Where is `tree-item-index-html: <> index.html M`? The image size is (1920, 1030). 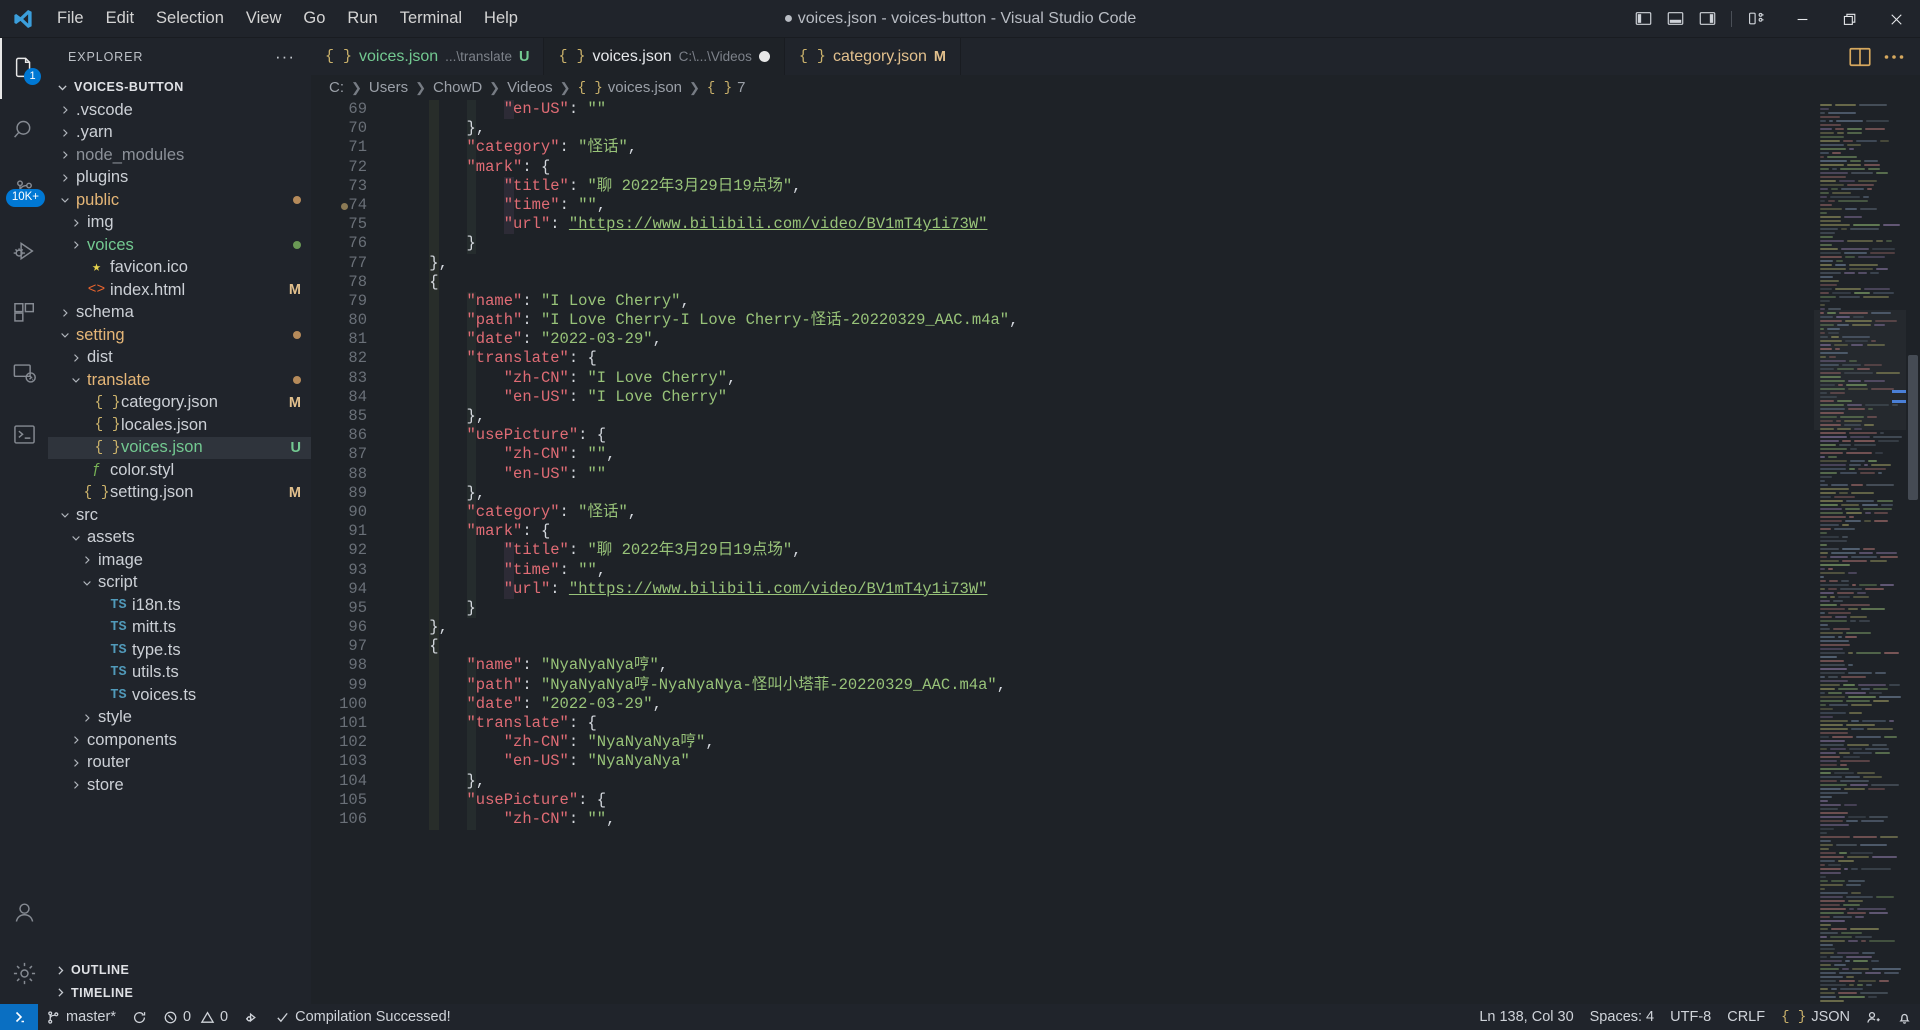
tree-item-index-html: <> index.html M is located at coordinates (179, 290).